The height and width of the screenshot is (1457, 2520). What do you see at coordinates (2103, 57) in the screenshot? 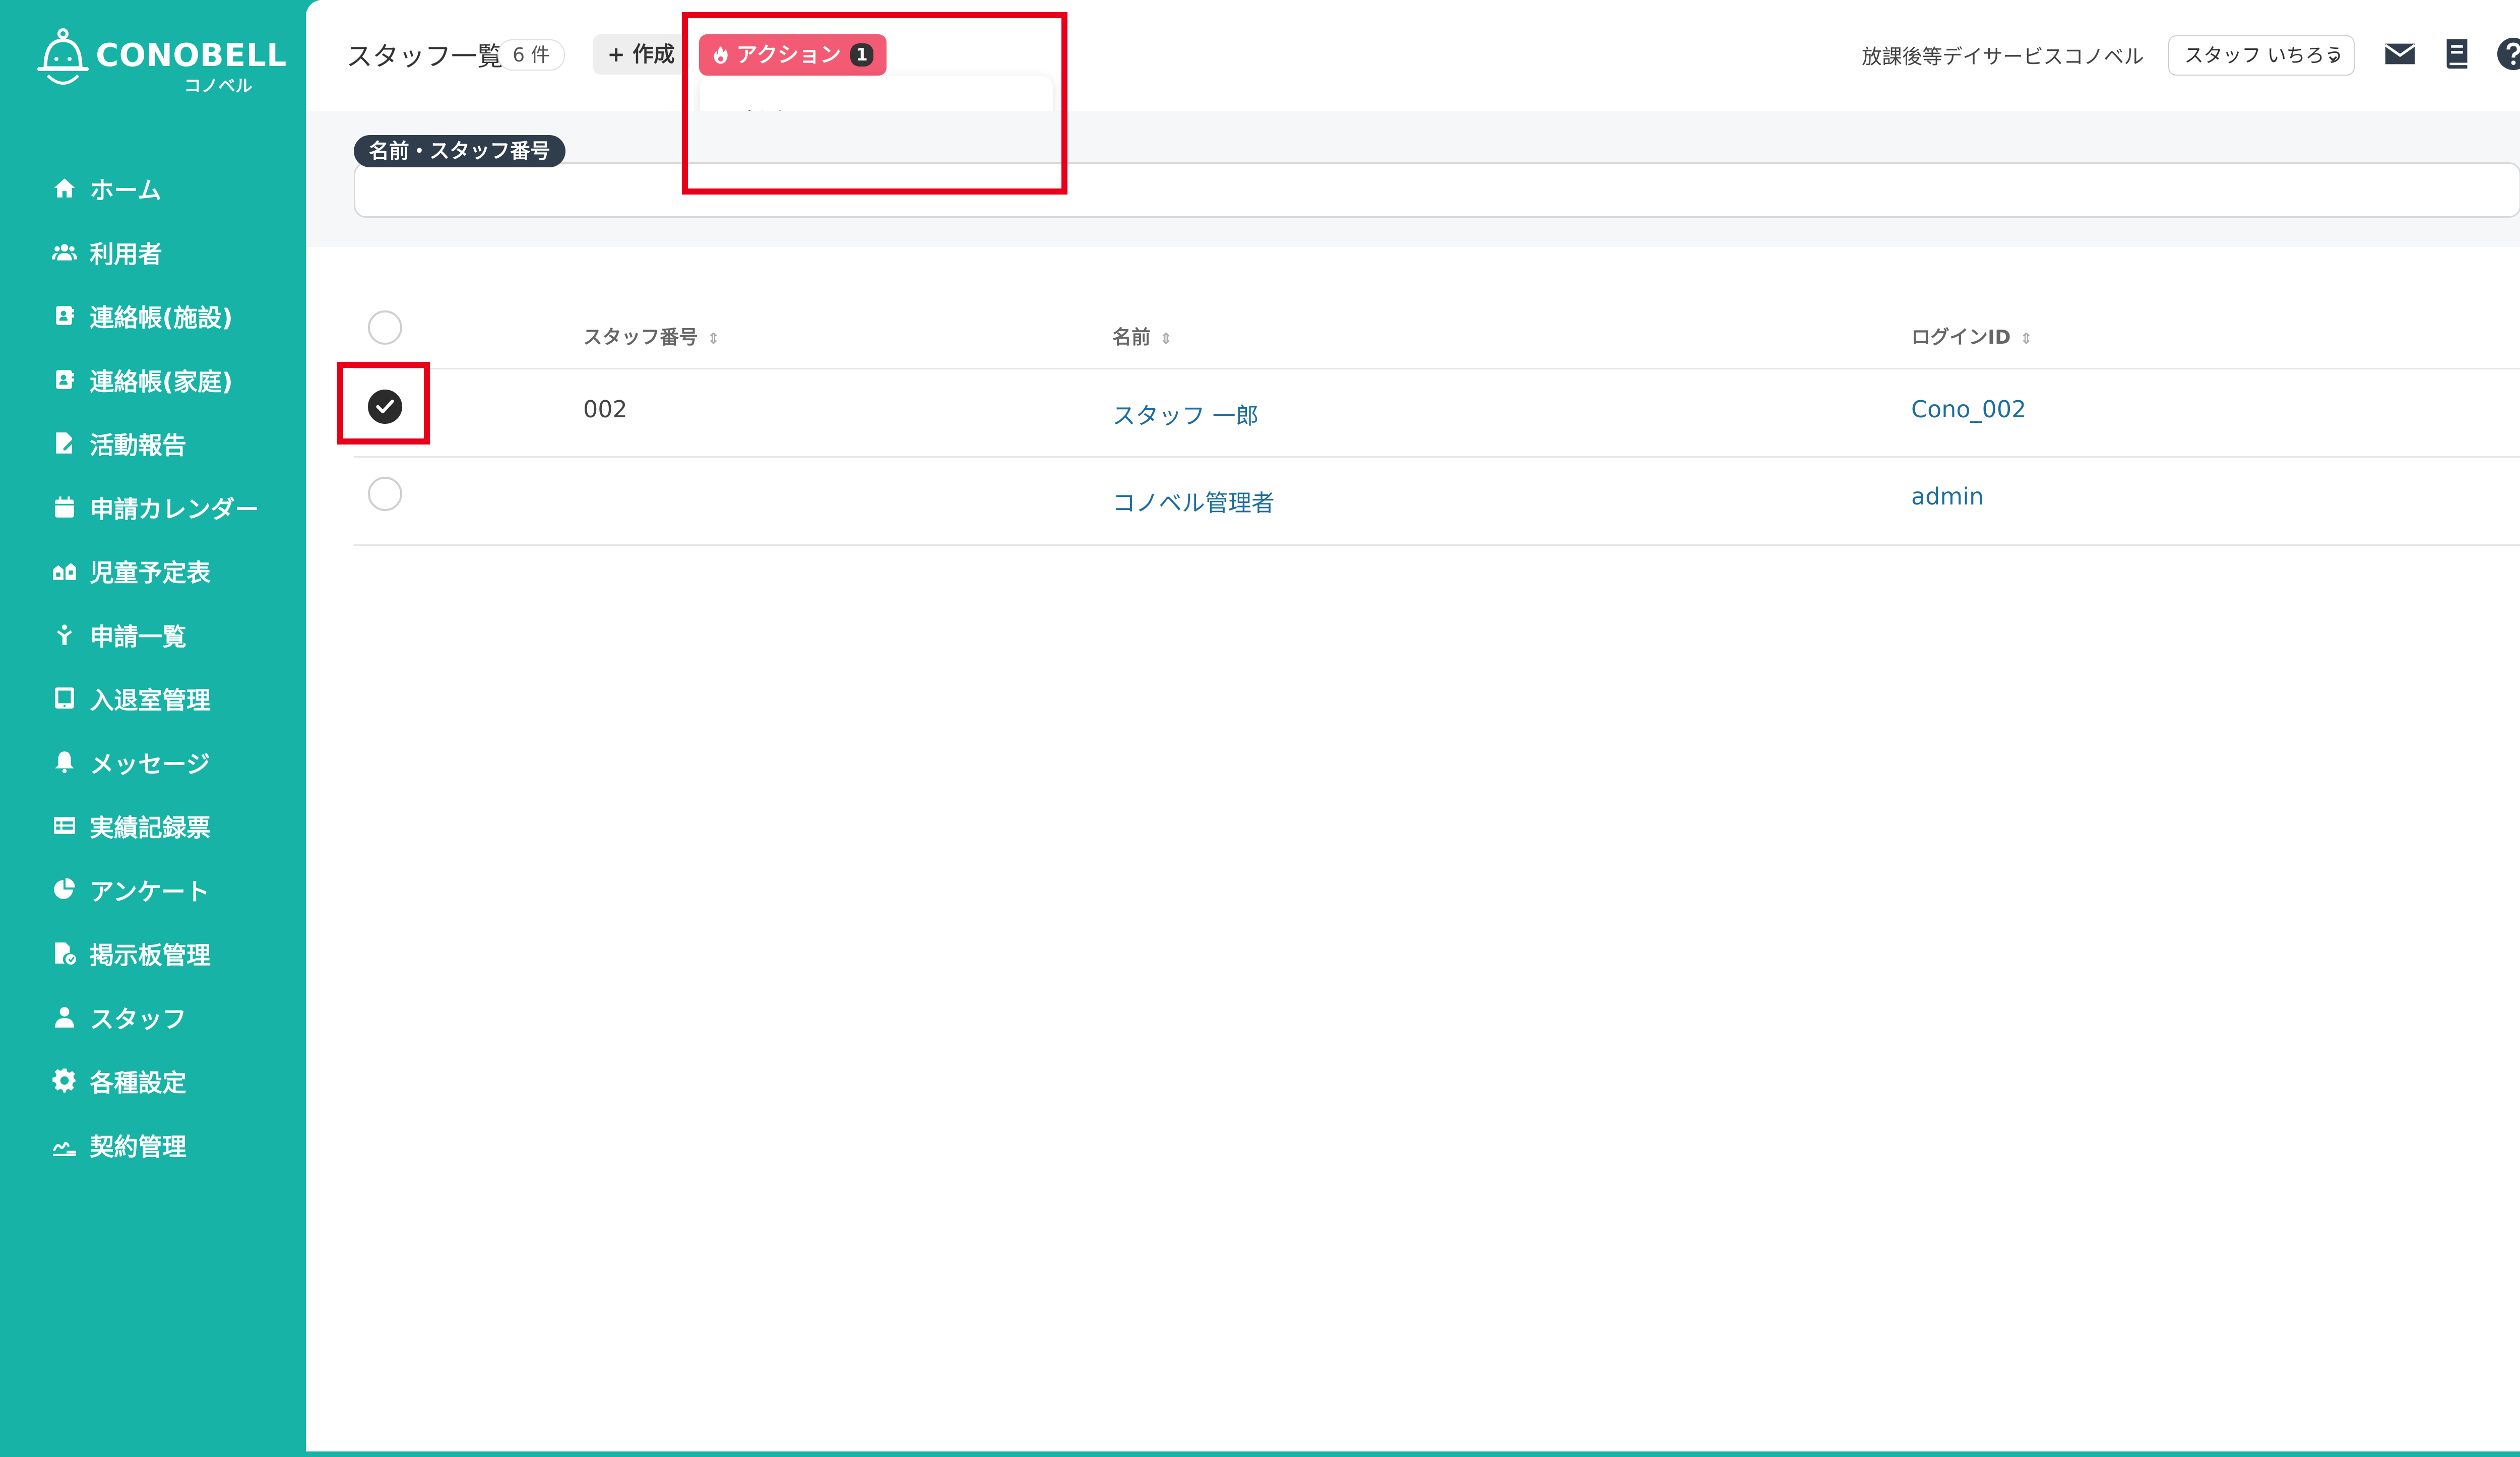
I see `company-name: コノベル` at bounding box center [2103, 57].